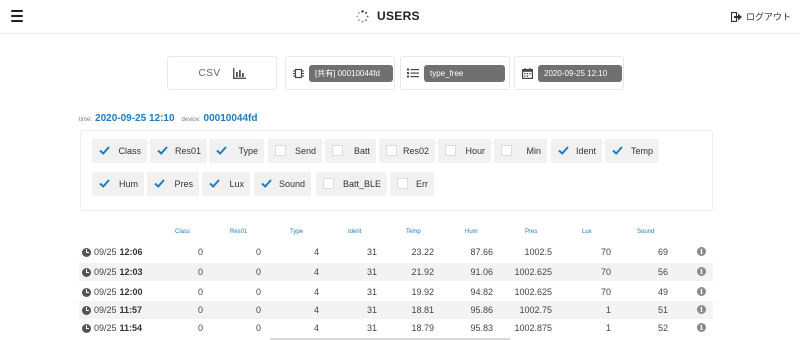 This screenshot has width=800, height=340. Describe the element at coordinates (520, 151) in the screenshot. I see `filter-min: Min` at that location.